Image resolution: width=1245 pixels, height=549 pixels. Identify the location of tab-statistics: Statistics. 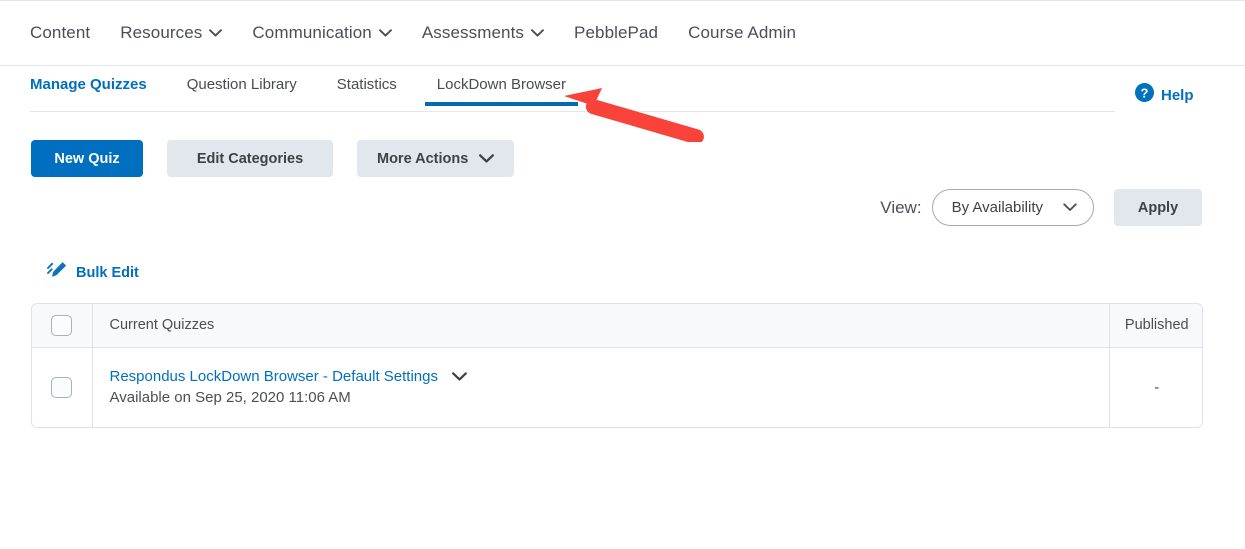
(367, 90).